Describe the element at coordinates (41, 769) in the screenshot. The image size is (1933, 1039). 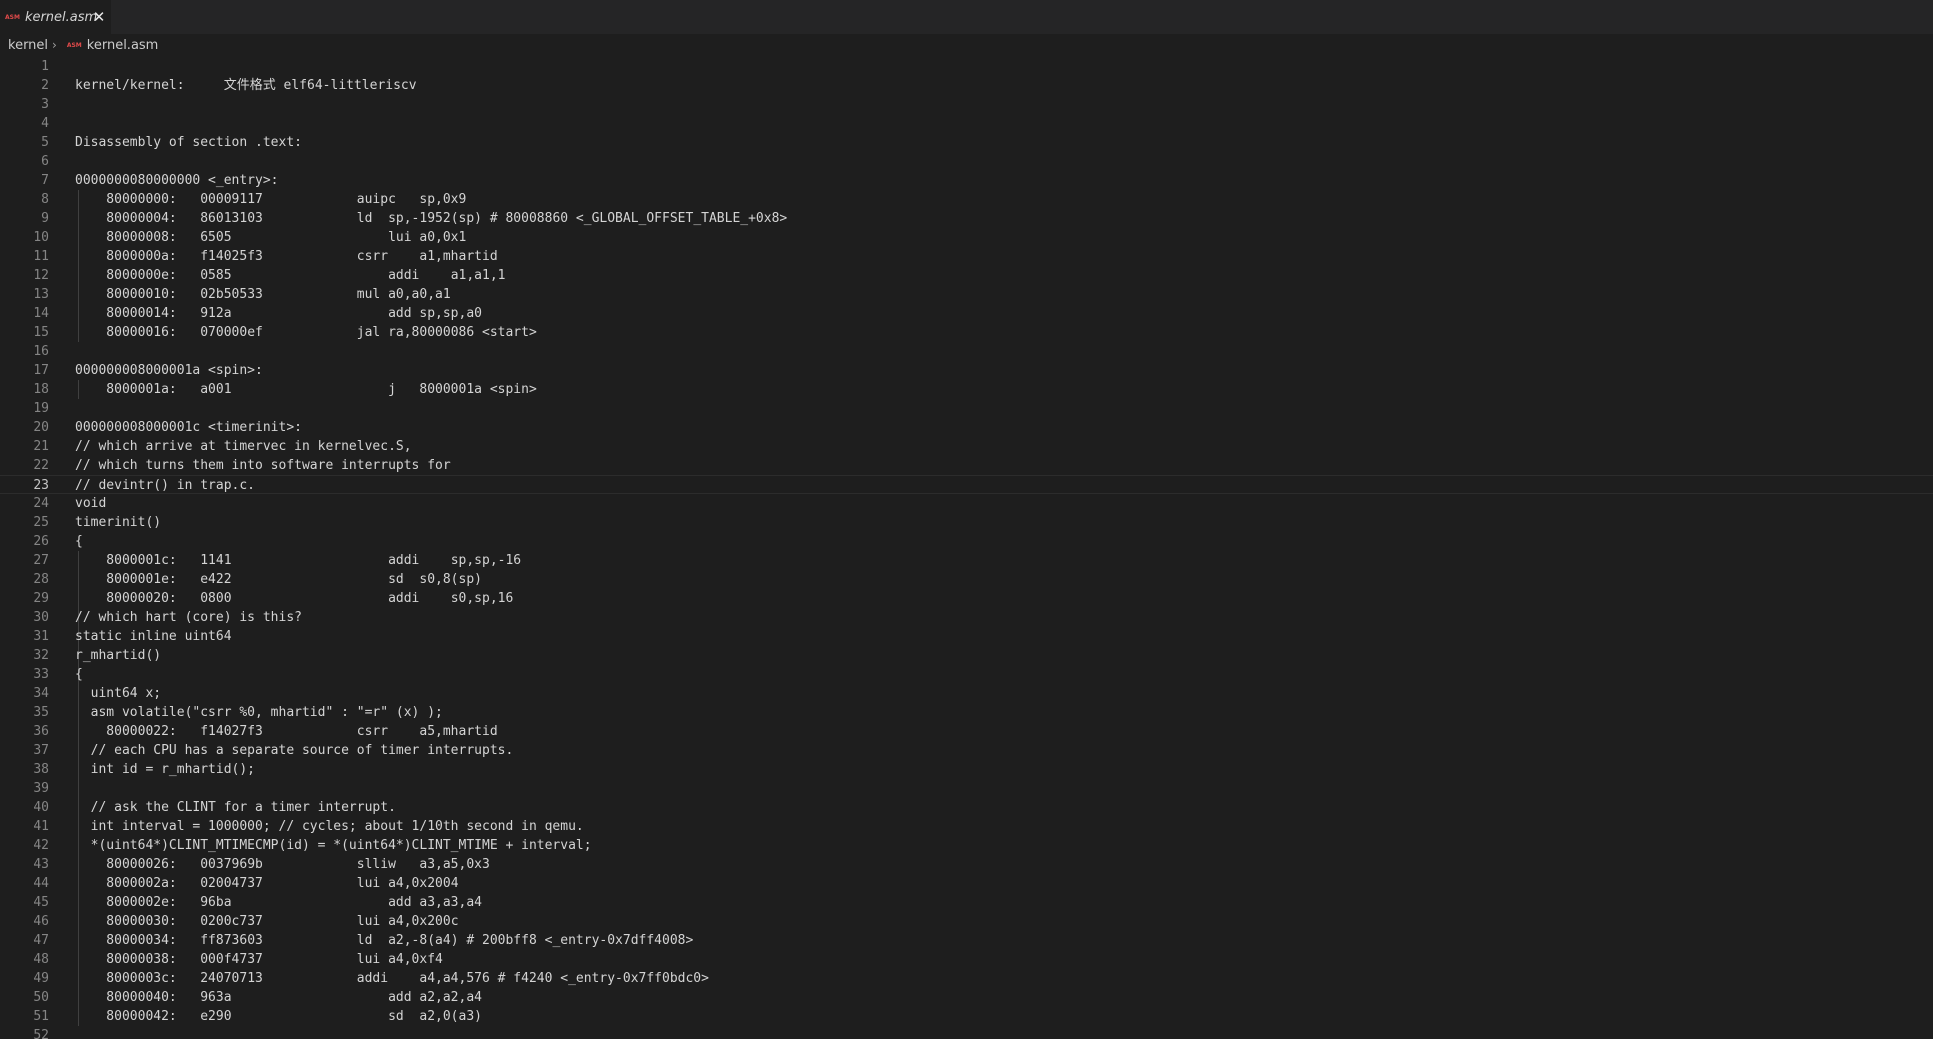
I see `line-number: 38` at that location.